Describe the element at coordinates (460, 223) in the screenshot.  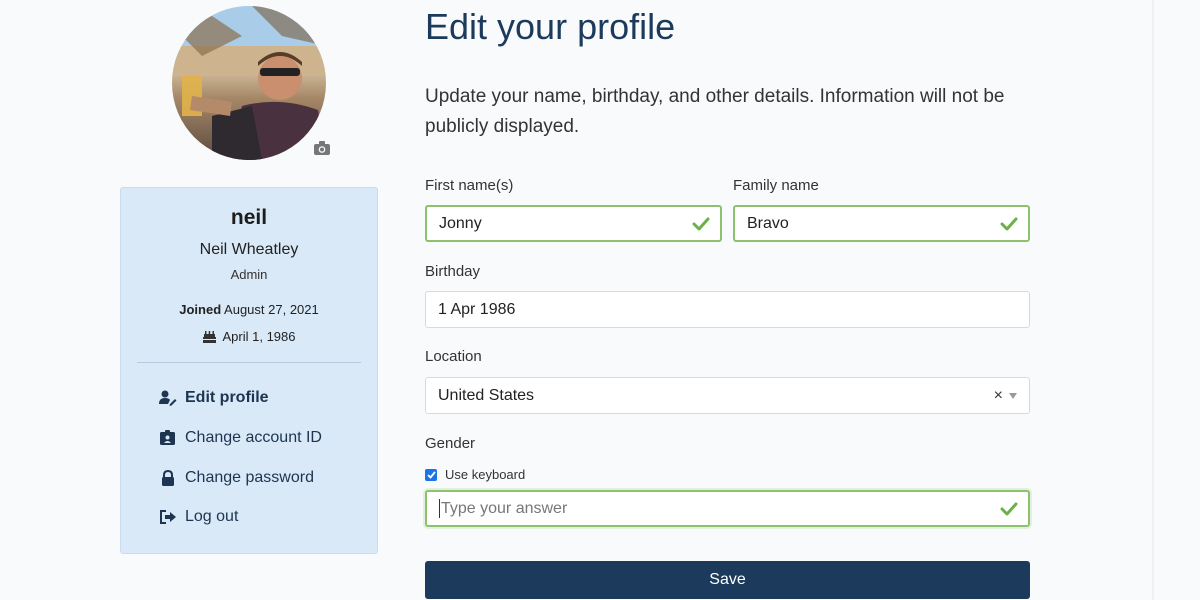
I see `first-name-value: Jonny` at that location.